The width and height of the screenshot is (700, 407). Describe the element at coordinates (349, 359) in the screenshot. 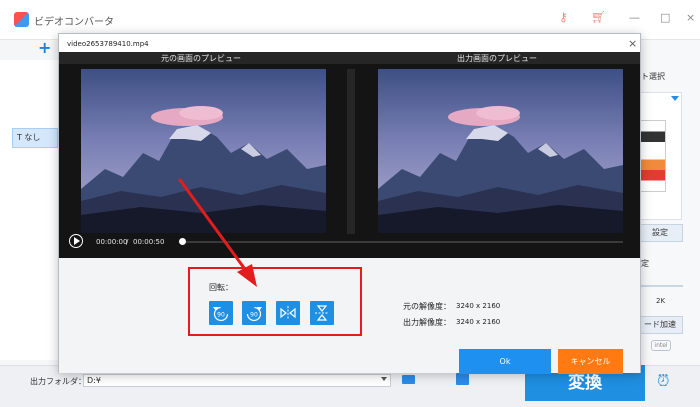

I see `dialog-footer` at that location.